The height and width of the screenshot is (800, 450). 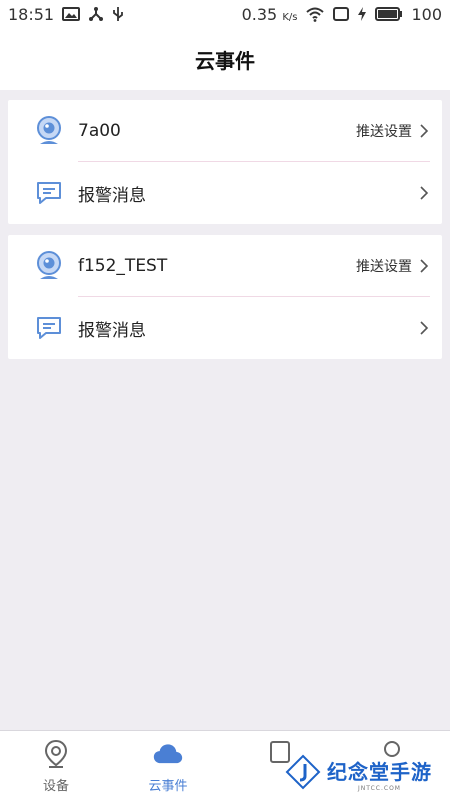 What do you see at coordinates (99, 131) in the screenshot?
I see `device-name: 7a00` at bounding box center [99, 131].